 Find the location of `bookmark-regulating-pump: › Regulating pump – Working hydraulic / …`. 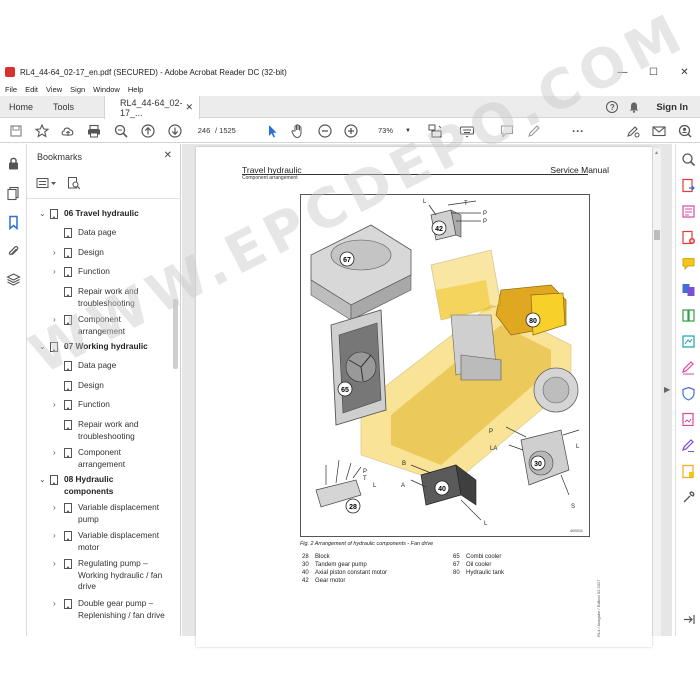

bookmark-regulating-pump: › Regulating pump – Working hydraulic / … is located at coordinates (108, 575).